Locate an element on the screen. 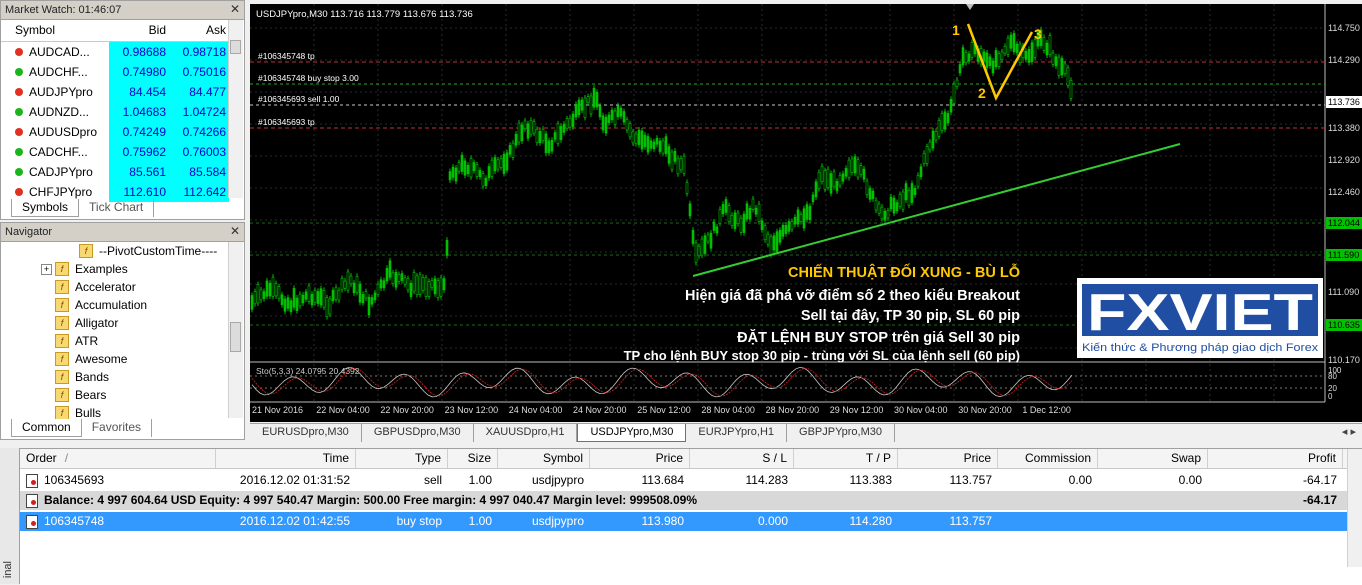 The width and height of the screenshot is (1362, 585). time-axis-label: 29 Nov 12:00 is located at coordinates (857, 410).